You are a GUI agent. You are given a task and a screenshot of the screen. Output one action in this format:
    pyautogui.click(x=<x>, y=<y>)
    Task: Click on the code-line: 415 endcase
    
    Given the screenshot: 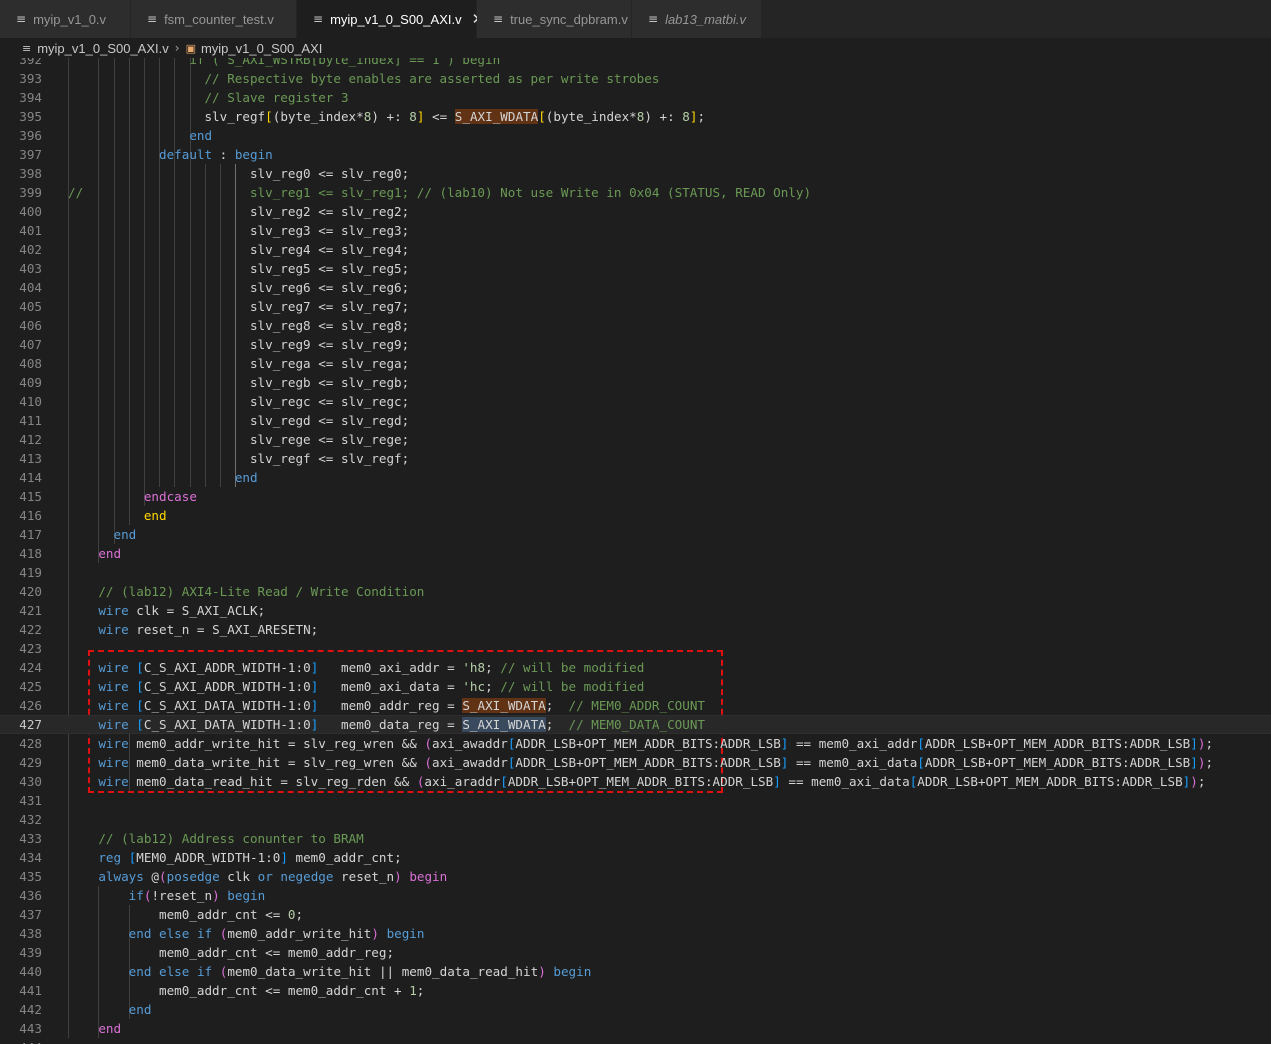 What is the action you would take?
    pyautogui.click(x=635, y=496)
    